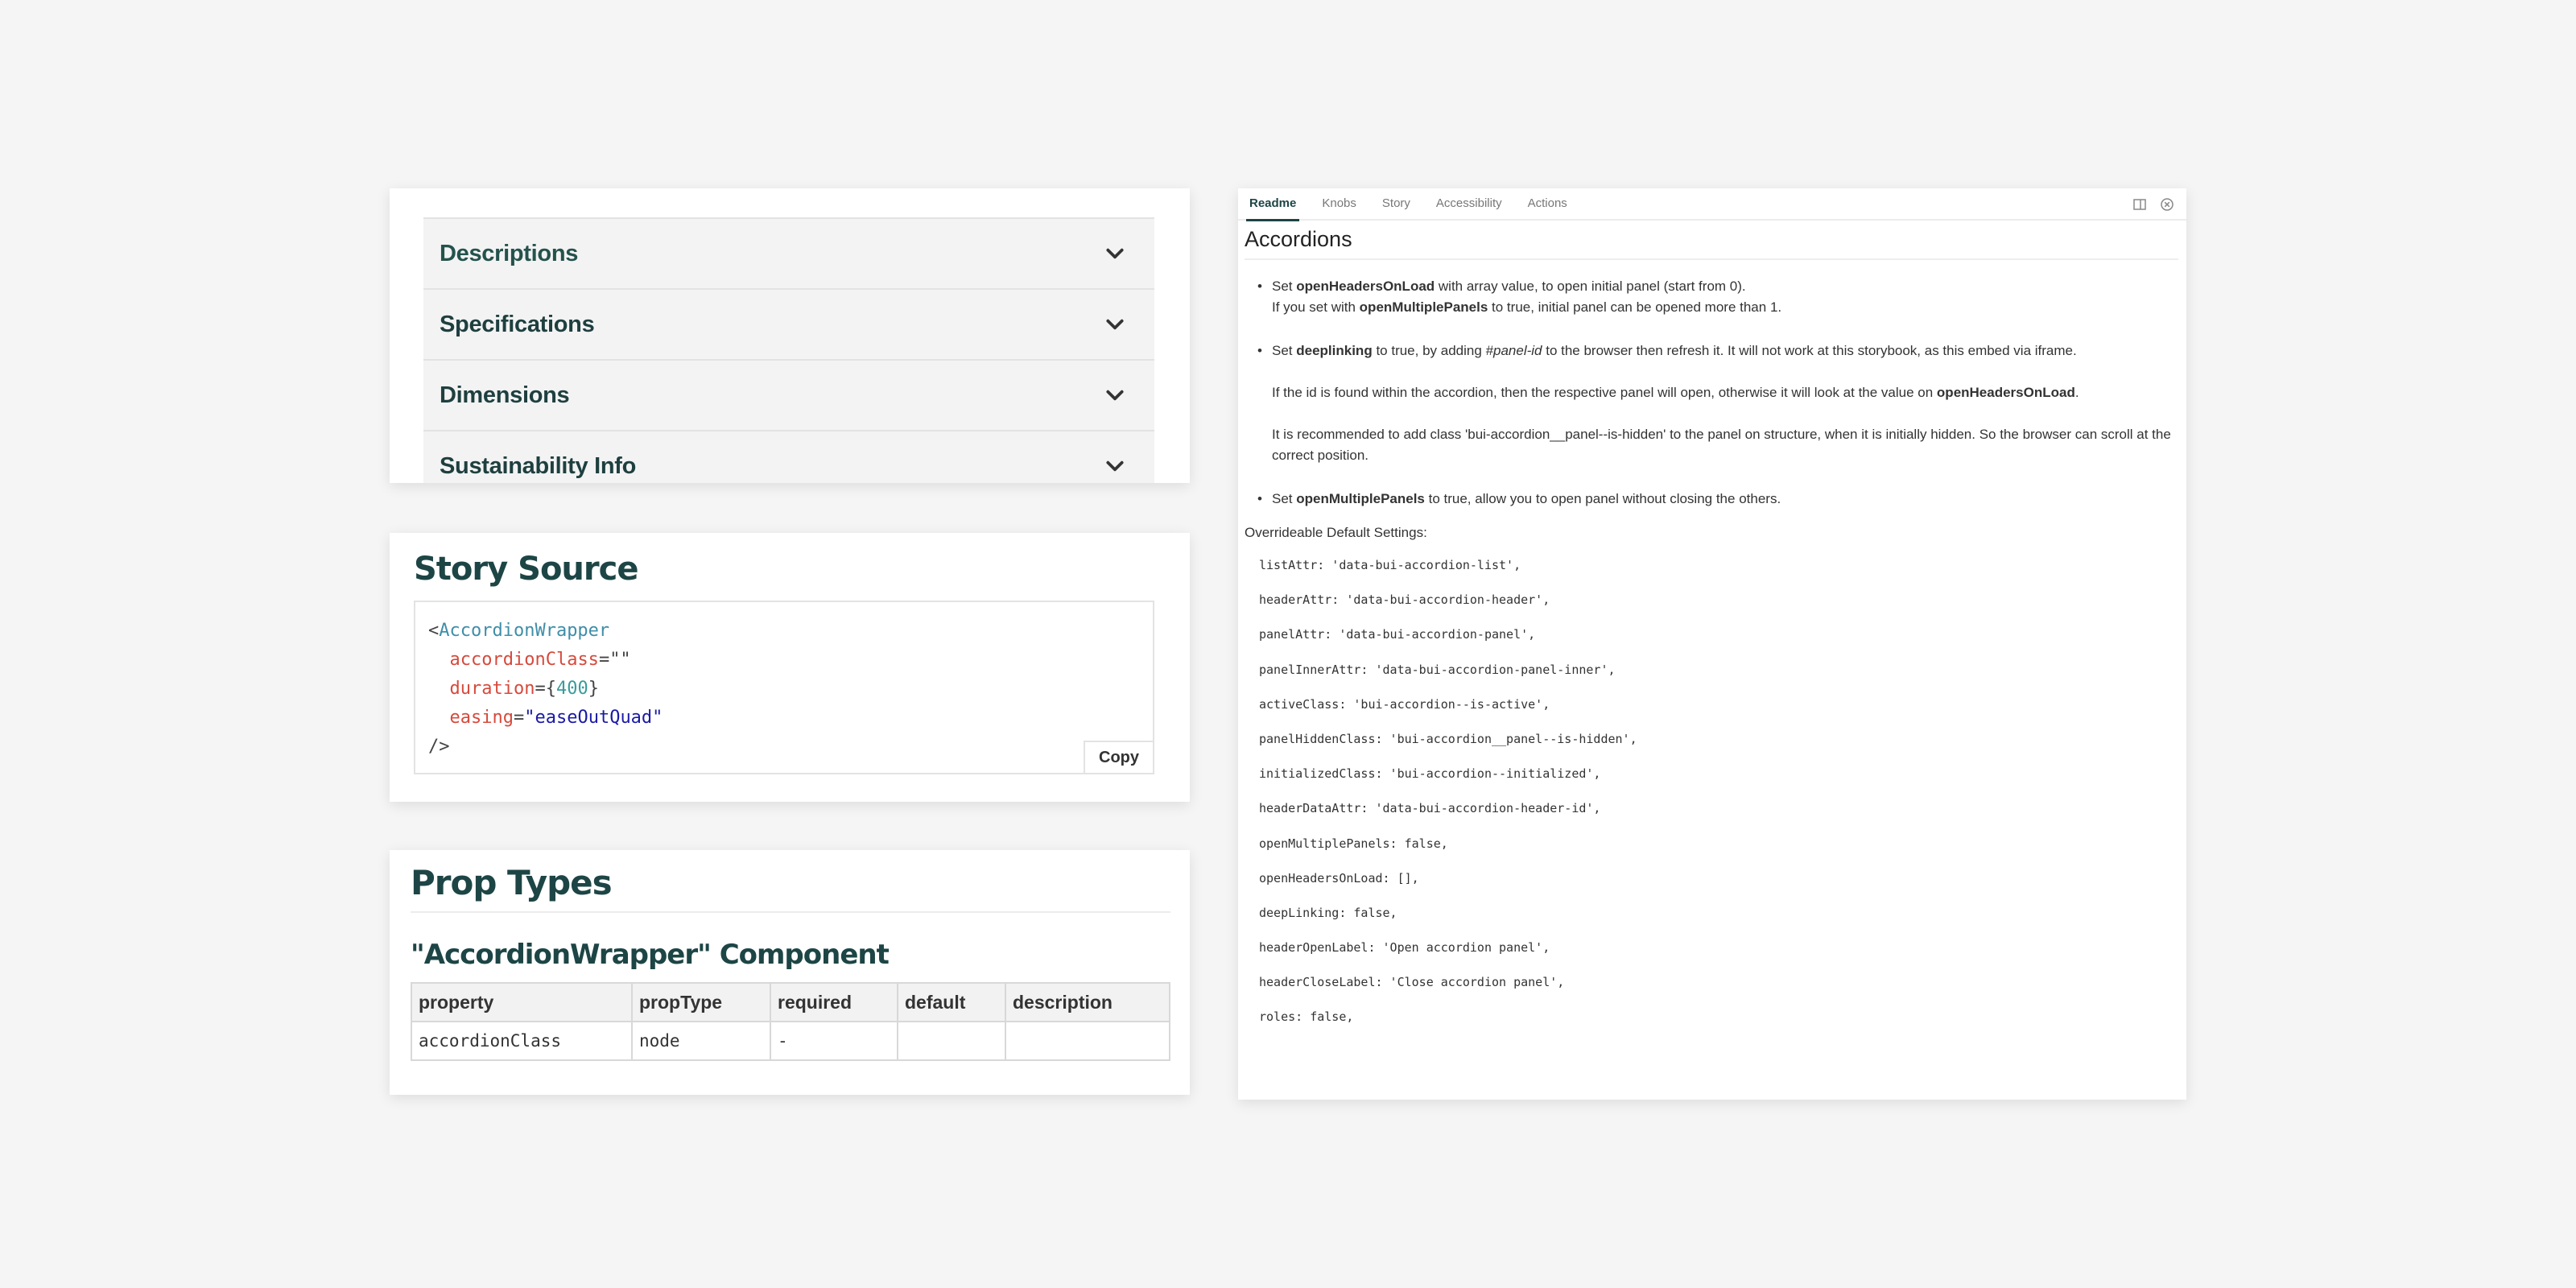 This screenshot has width=2576, height=1288. Describe the element at coordinates (1404, 600) in the screenshot. I see `settings-line: headerAttr: 'data-bui-accordion-header',` at that location.